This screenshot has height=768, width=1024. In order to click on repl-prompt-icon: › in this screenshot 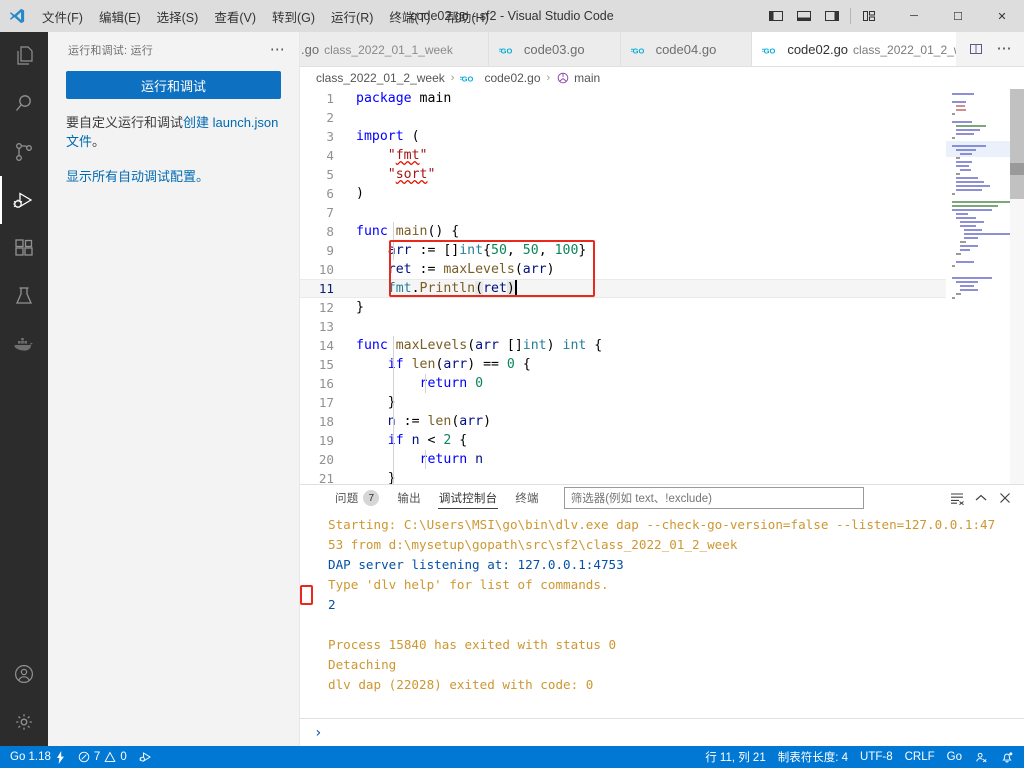, I will do `click(318, 732)`.